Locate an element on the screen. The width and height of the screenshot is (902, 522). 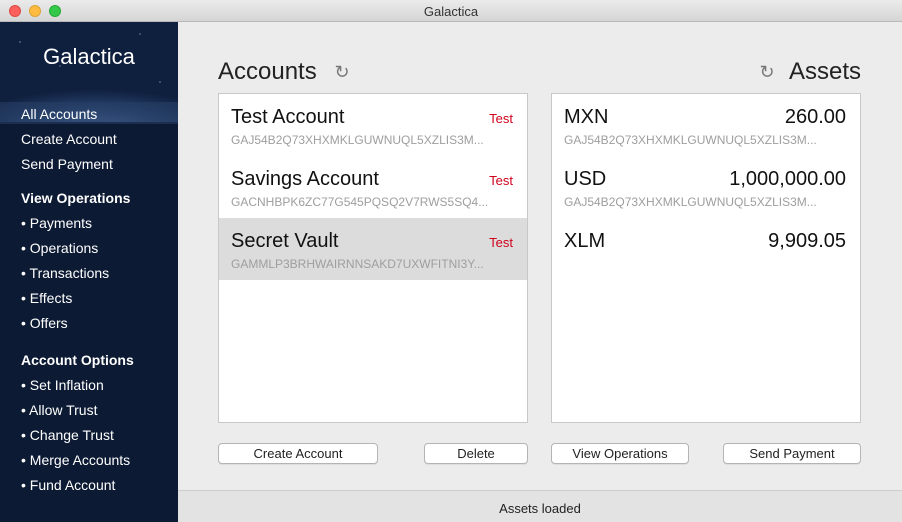
sidebar-item-operations: • Operations is located at coordinates (59, 248).